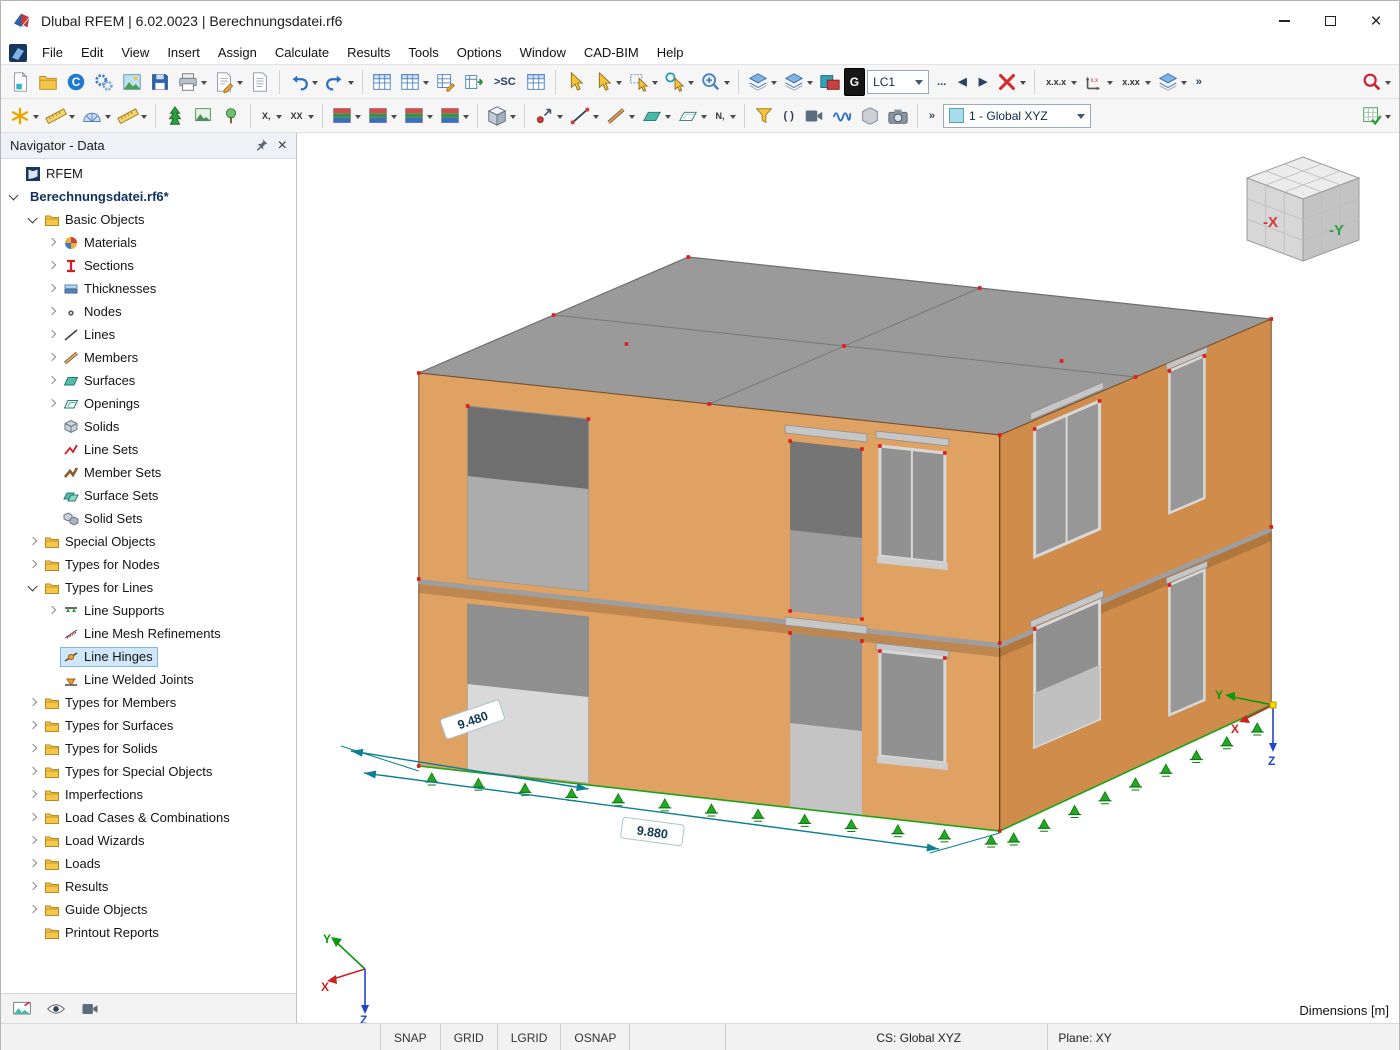  I want to click on insert-opening-button, so click(692, 116).